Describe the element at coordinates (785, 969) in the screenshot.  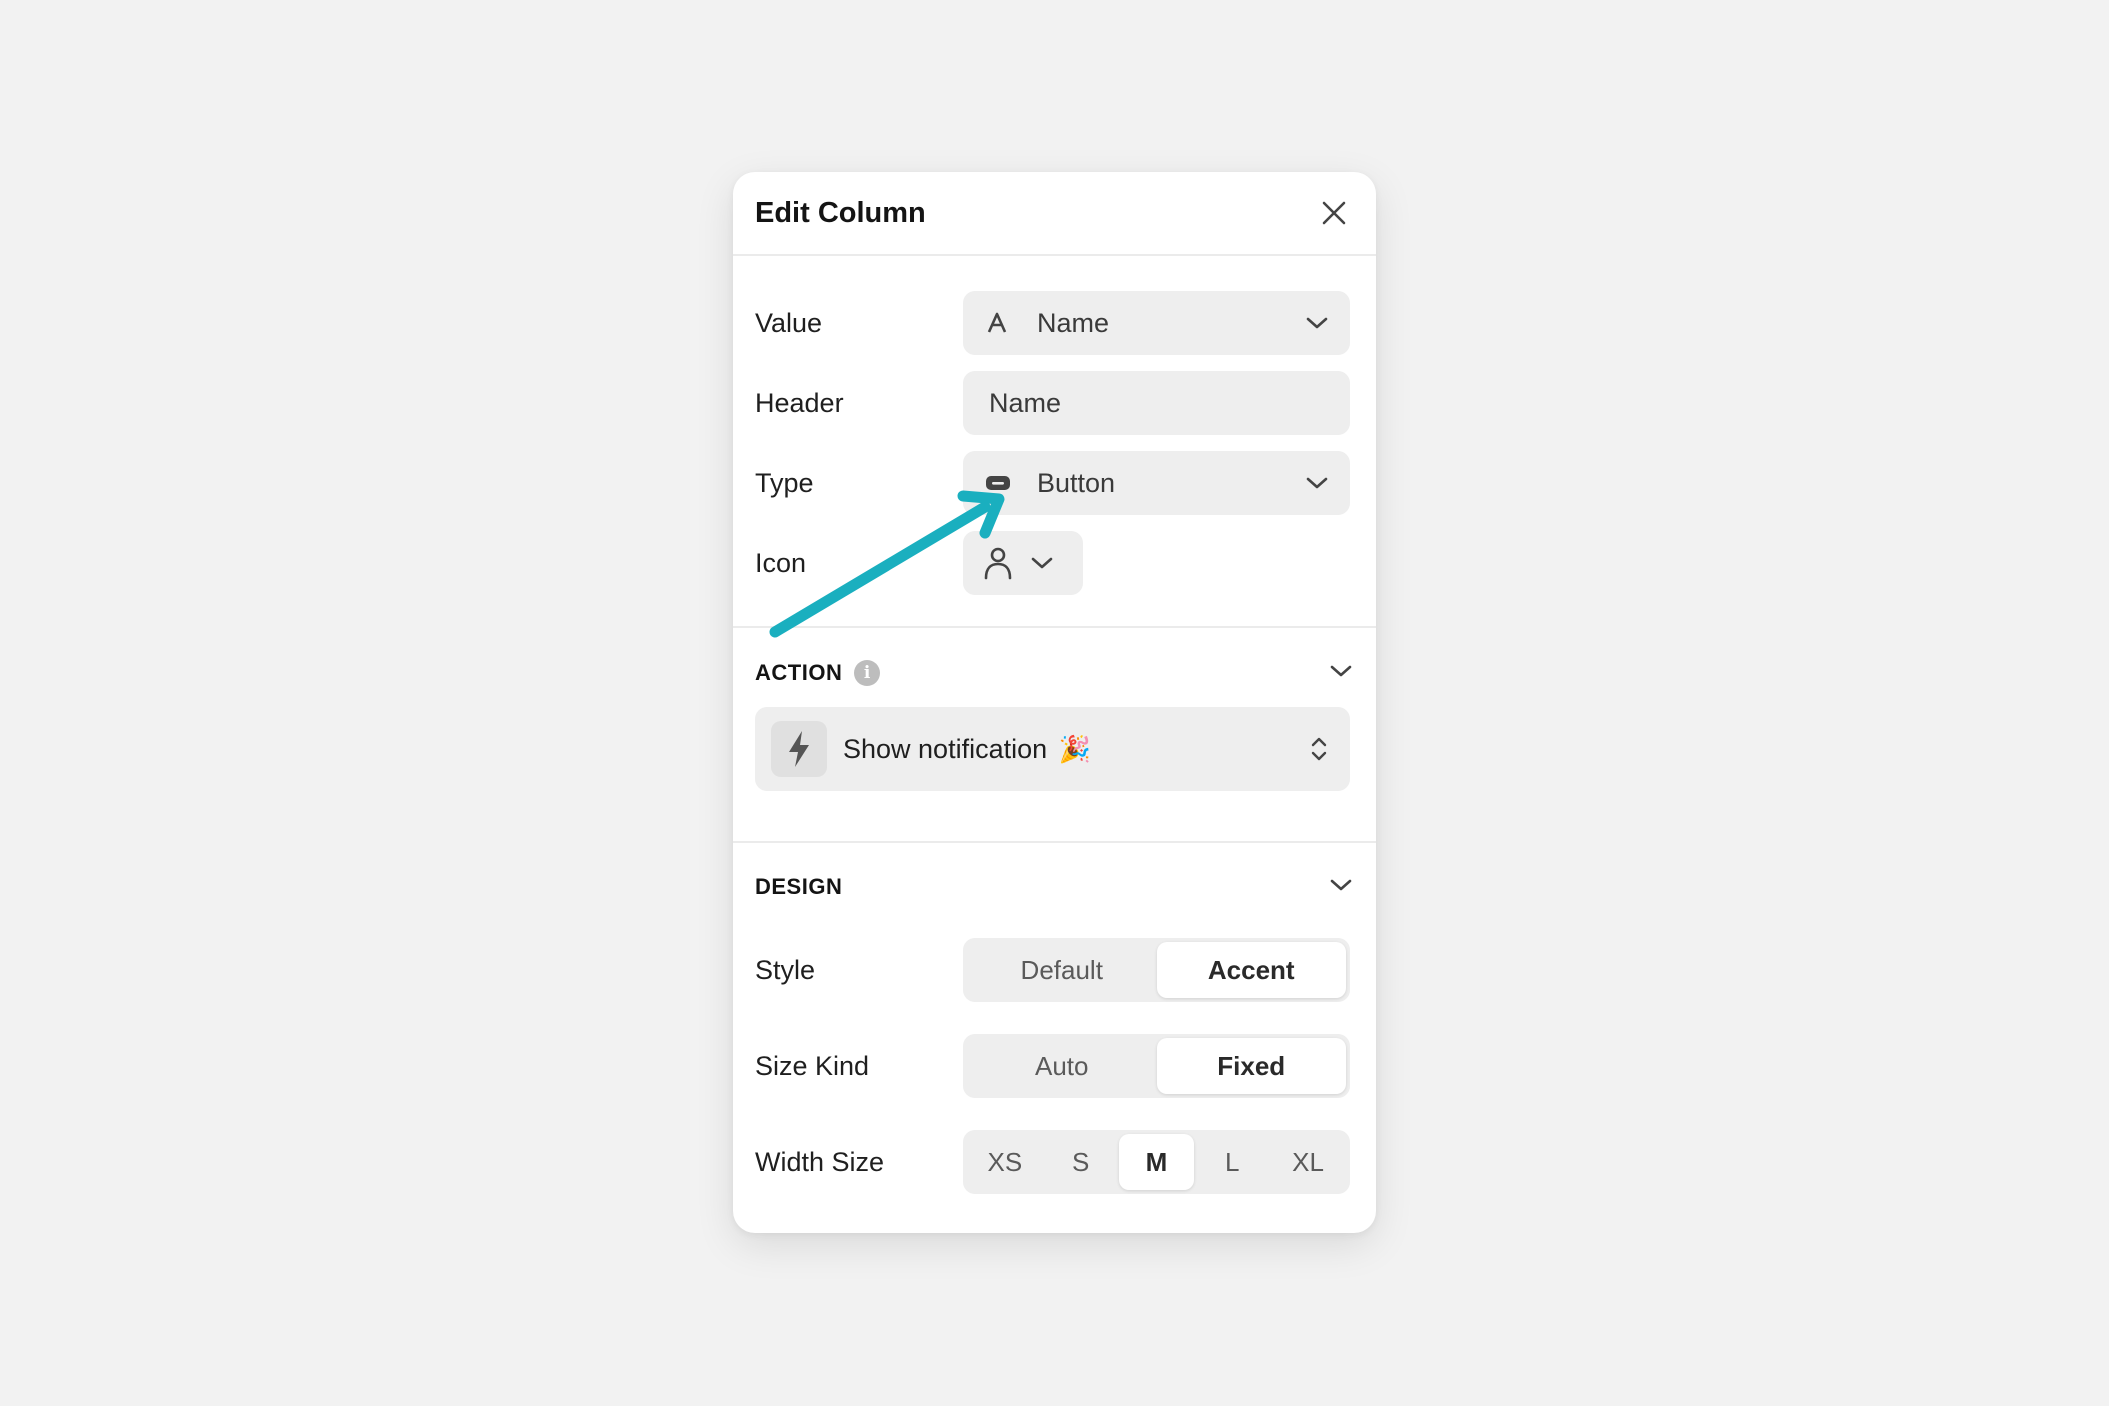
I see `style-label: Style` at that location.